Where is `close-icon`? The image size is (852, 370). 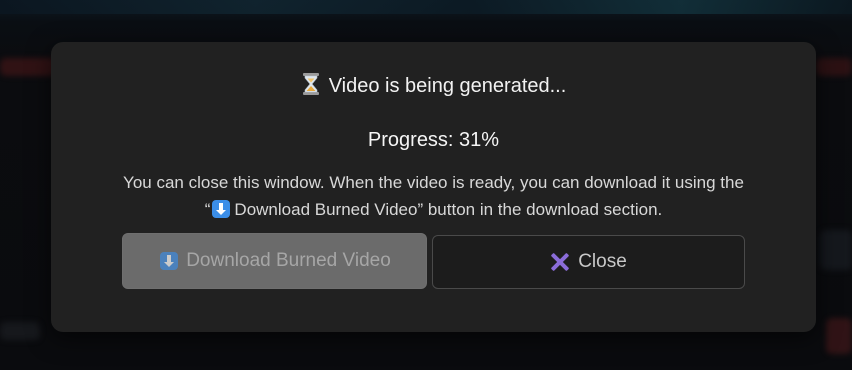 close-icon is located at coordinates (560, 262).